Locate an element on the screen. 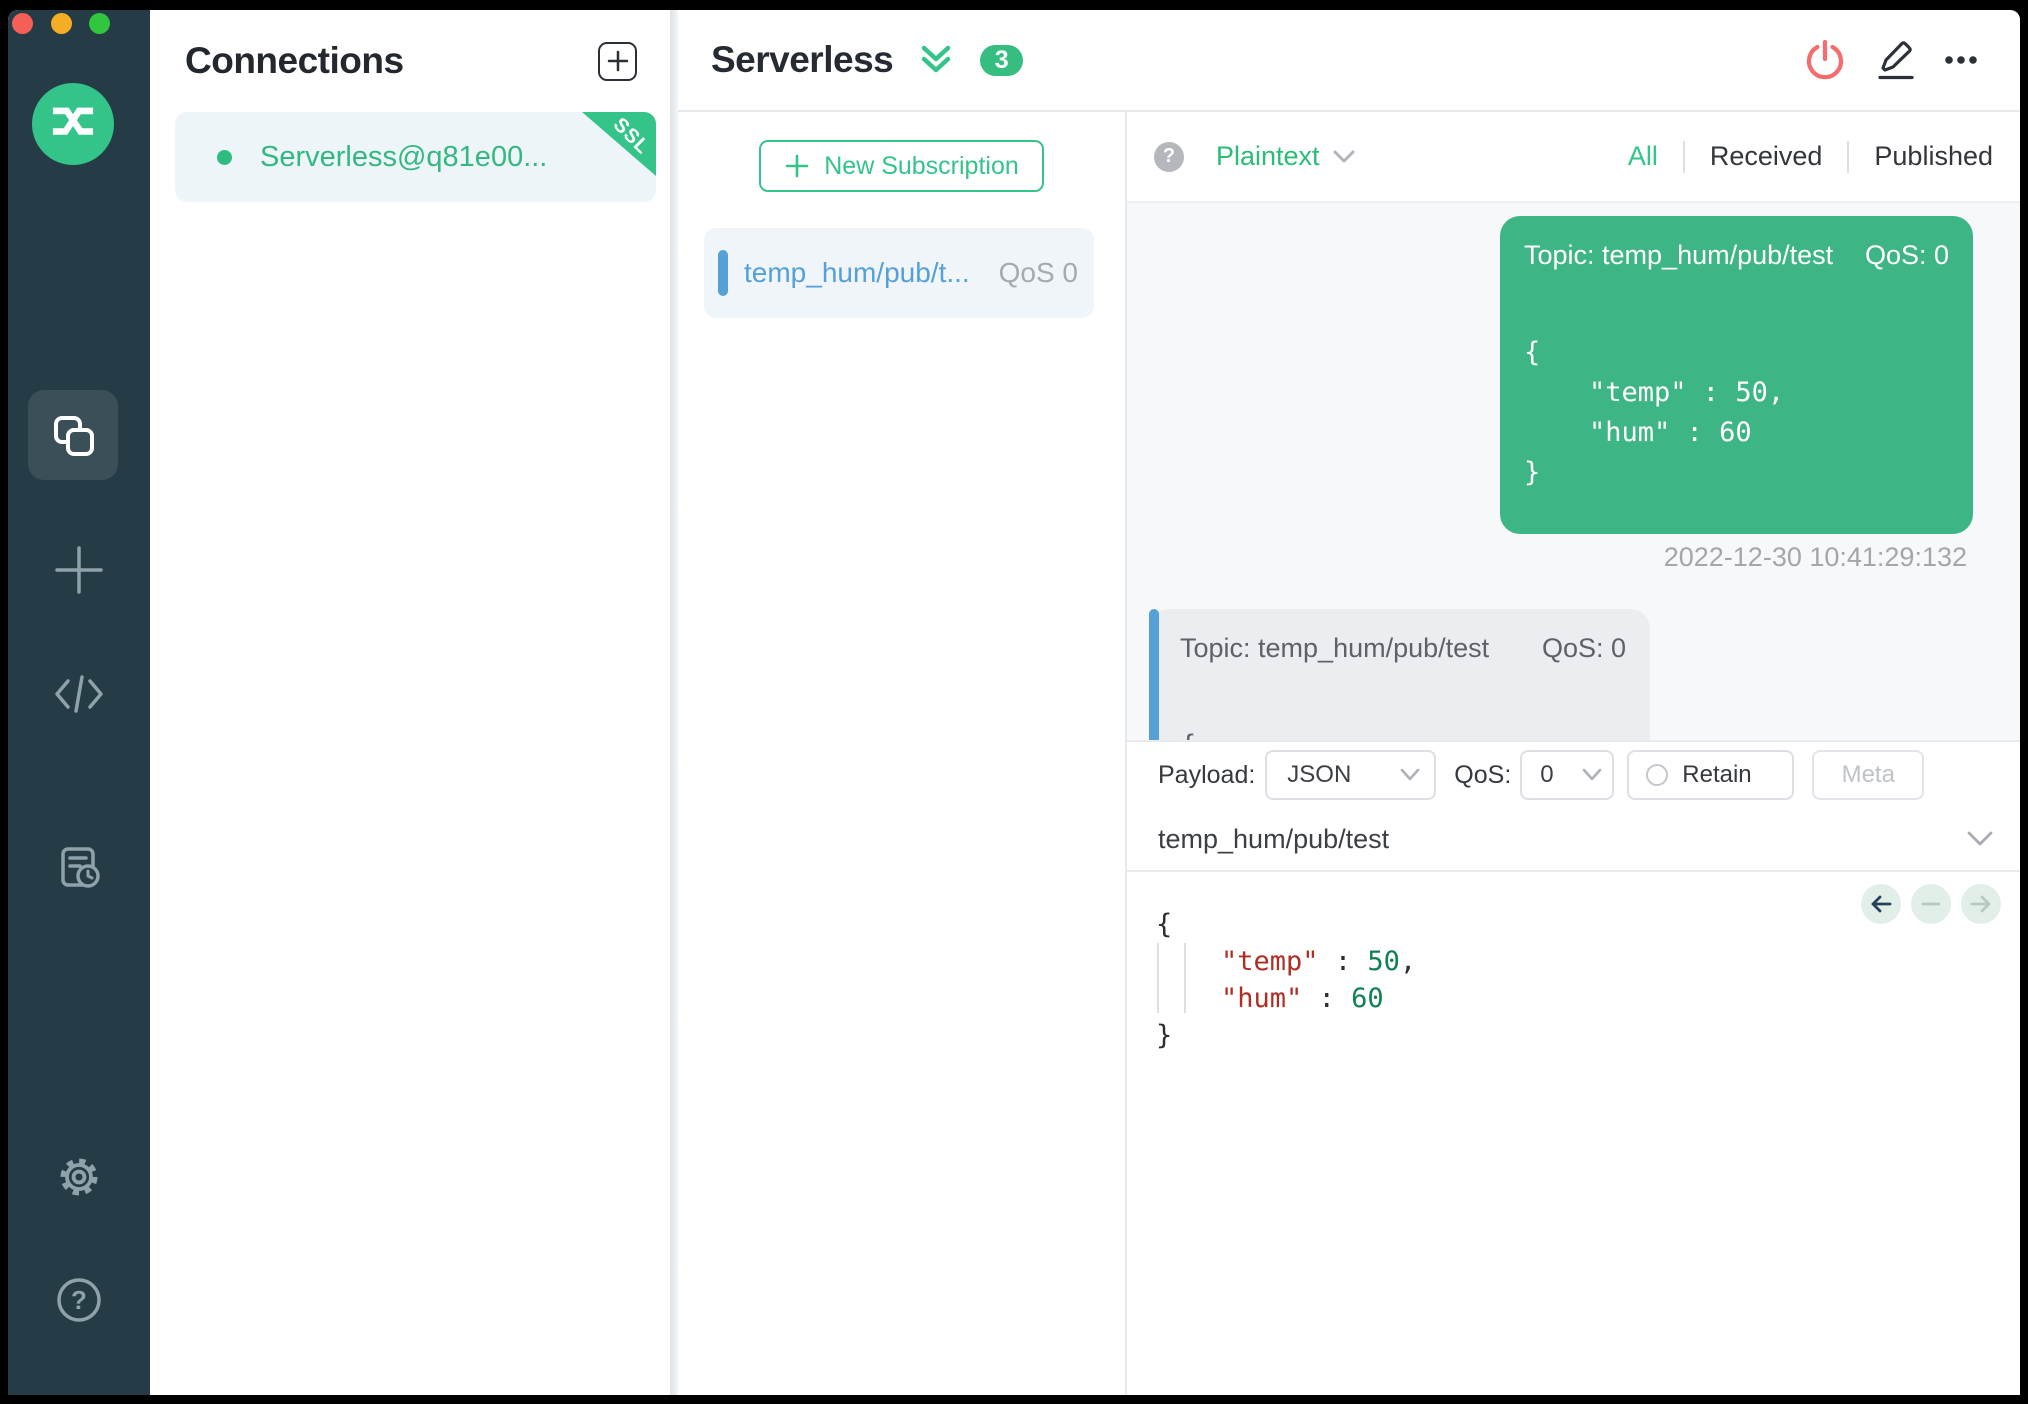 Image resolution: width=2028 pixels, height=1404 pixels. sidebar: ? is located at coordinates (79, 702).